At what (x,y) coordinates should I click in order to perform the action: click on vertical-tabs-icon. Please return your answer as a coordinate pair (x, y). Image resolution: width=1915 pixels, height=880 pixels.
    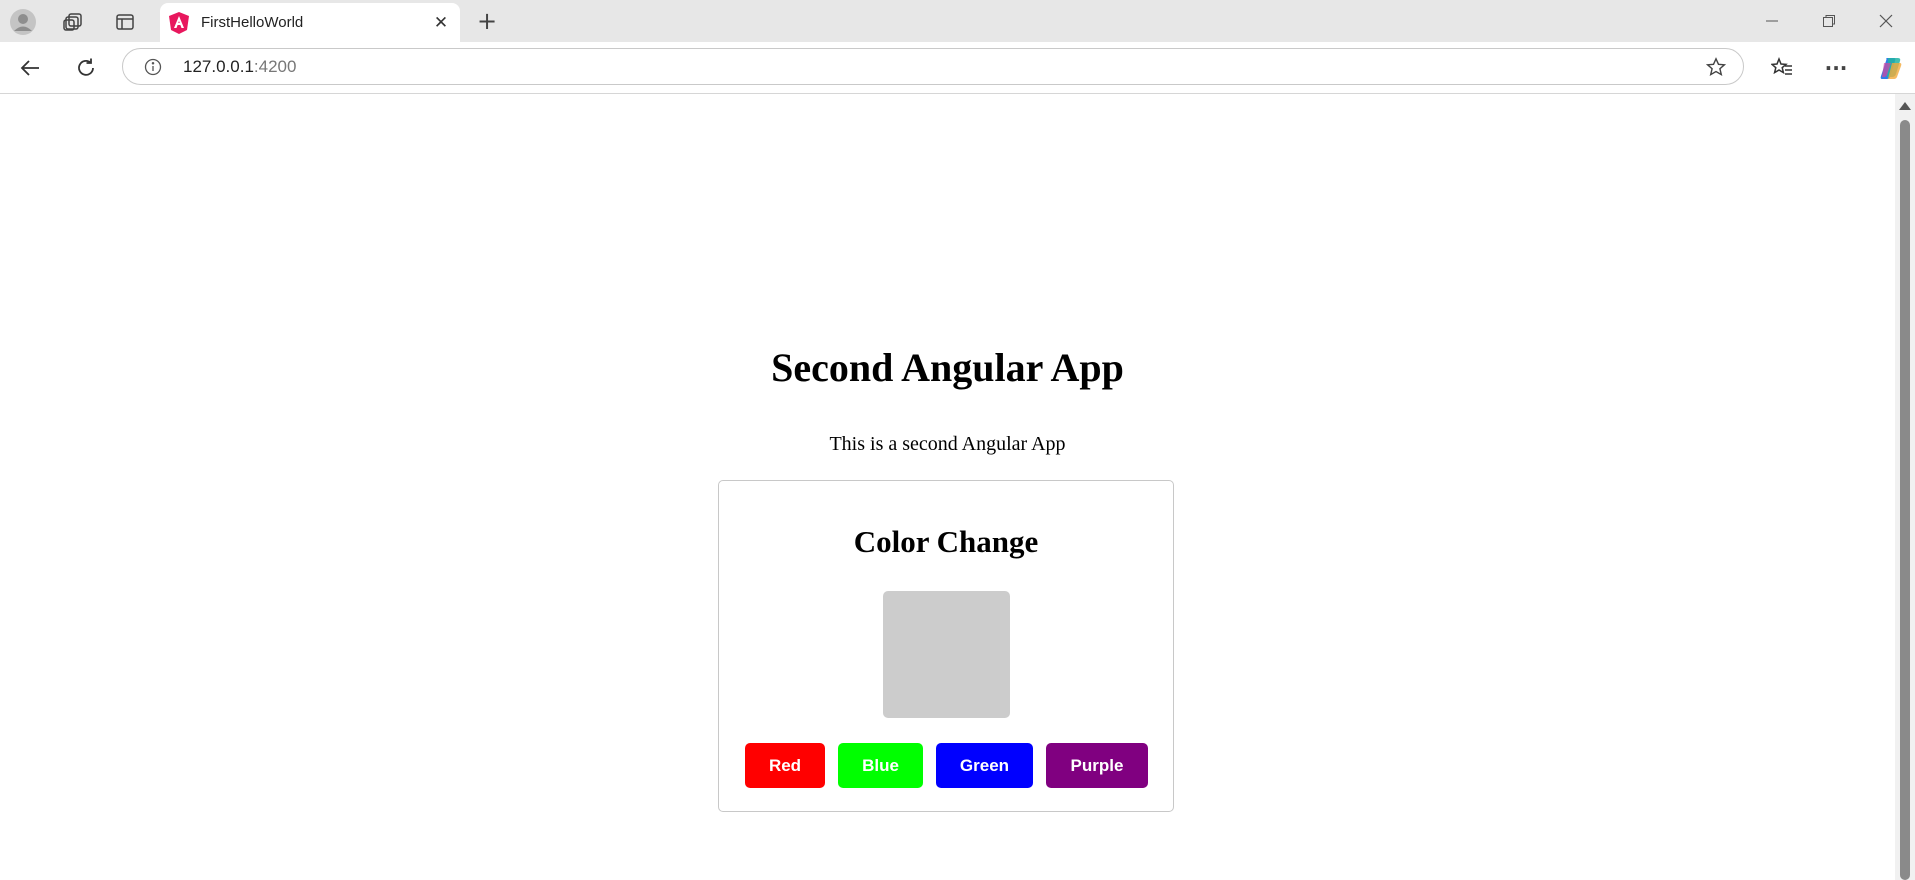
    Looking at the image, I should click on (125, 22).